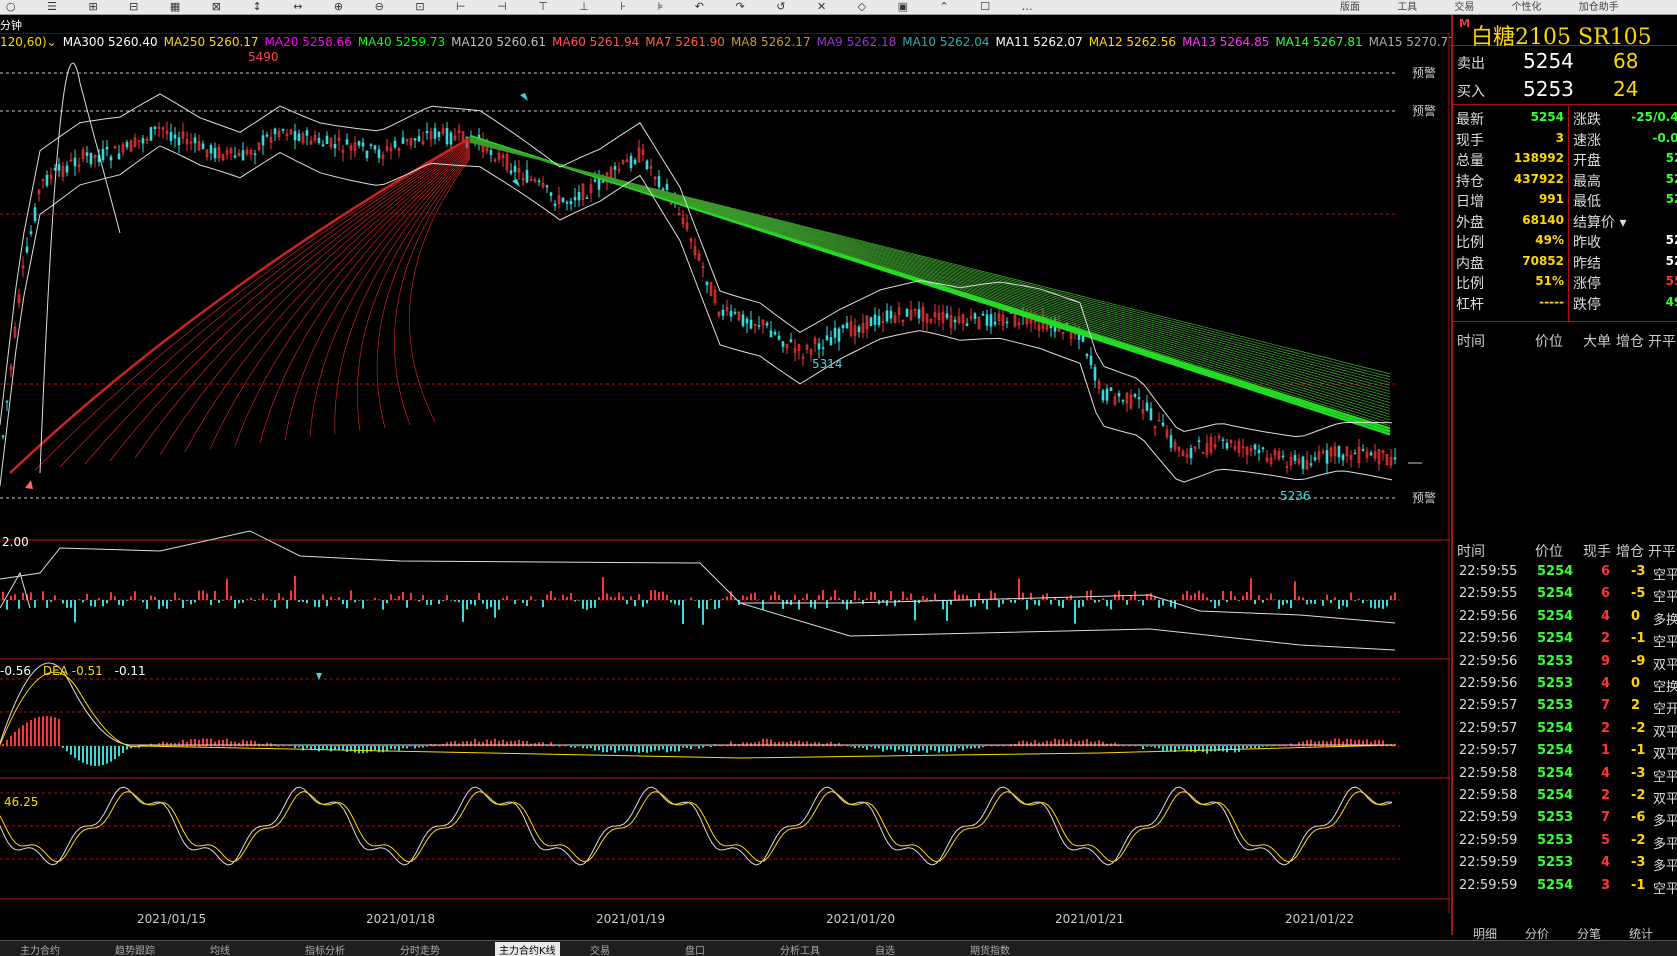  What do you see at coordinates (220, 949) in the screenshot?
I see `status-tab: 均线` at bounding box center [220, 949].